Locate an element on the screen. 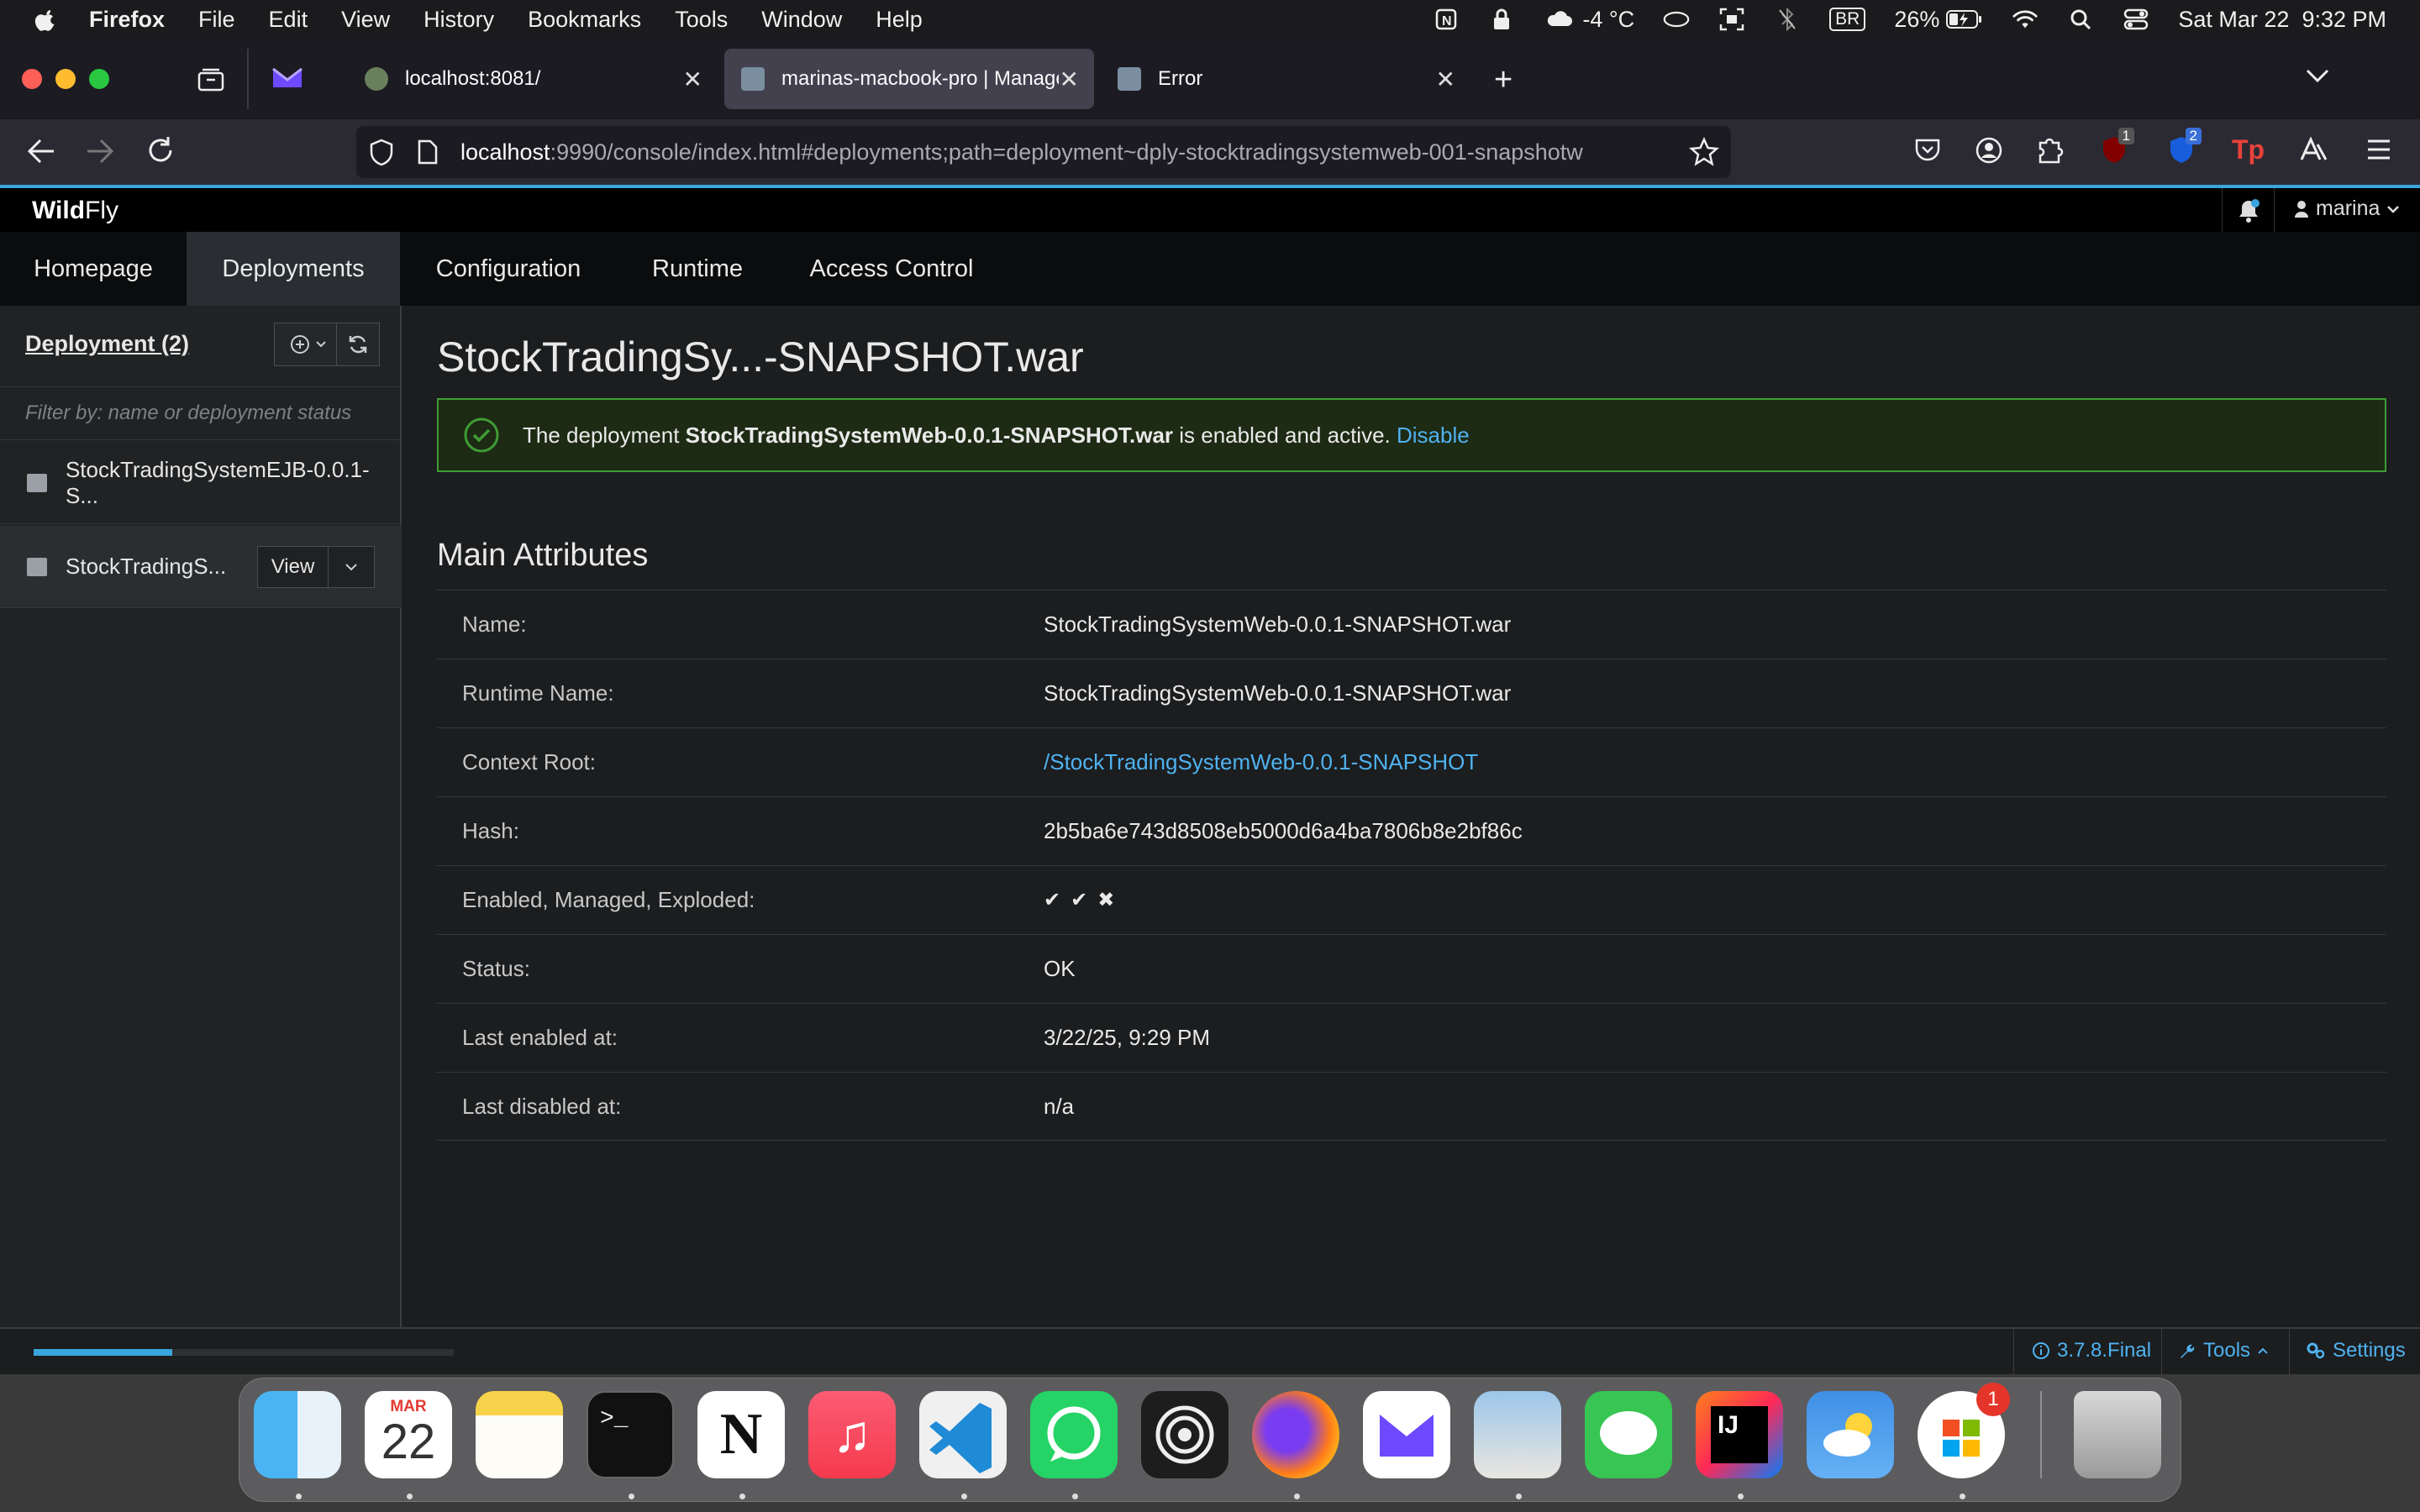 The image size is (2420, 1512). window-close-button is located at coordinates (32, 79).